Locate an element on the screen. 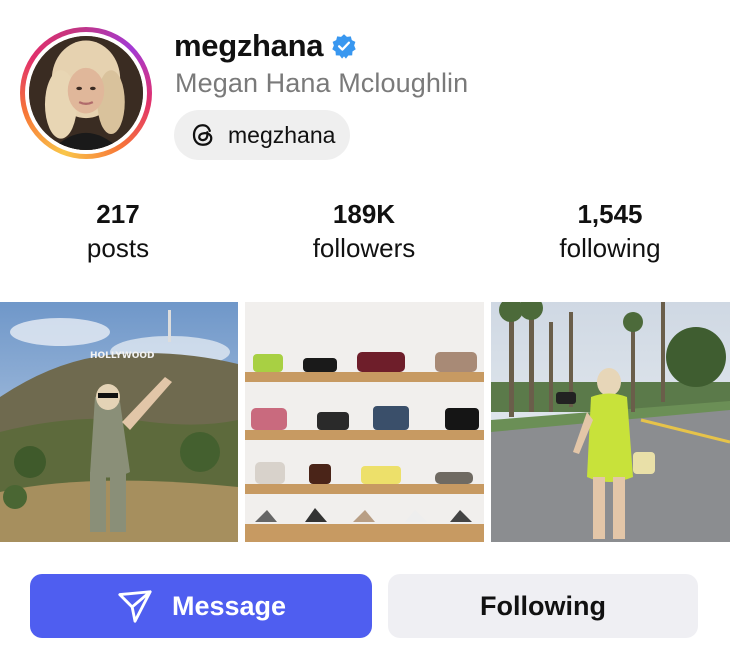 The height and width of the screenshot is (662, 730). threads-link: megzhana is located at coordinates (262, 135).